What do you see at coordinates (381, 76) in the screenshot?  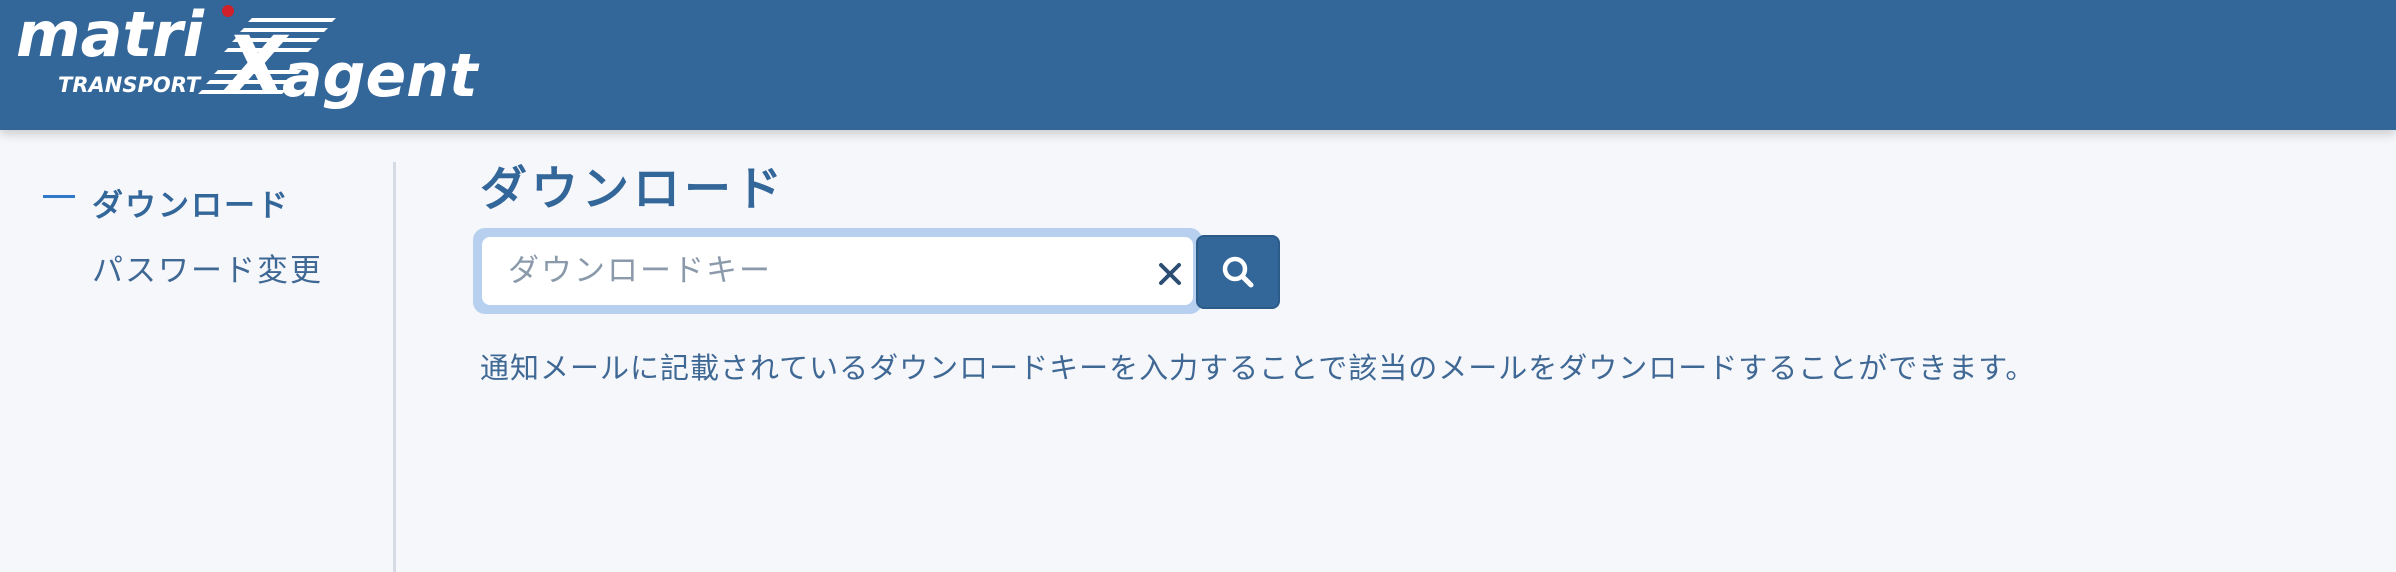 I see `logo-agent-text: agent` at bounding box center [381, 76].